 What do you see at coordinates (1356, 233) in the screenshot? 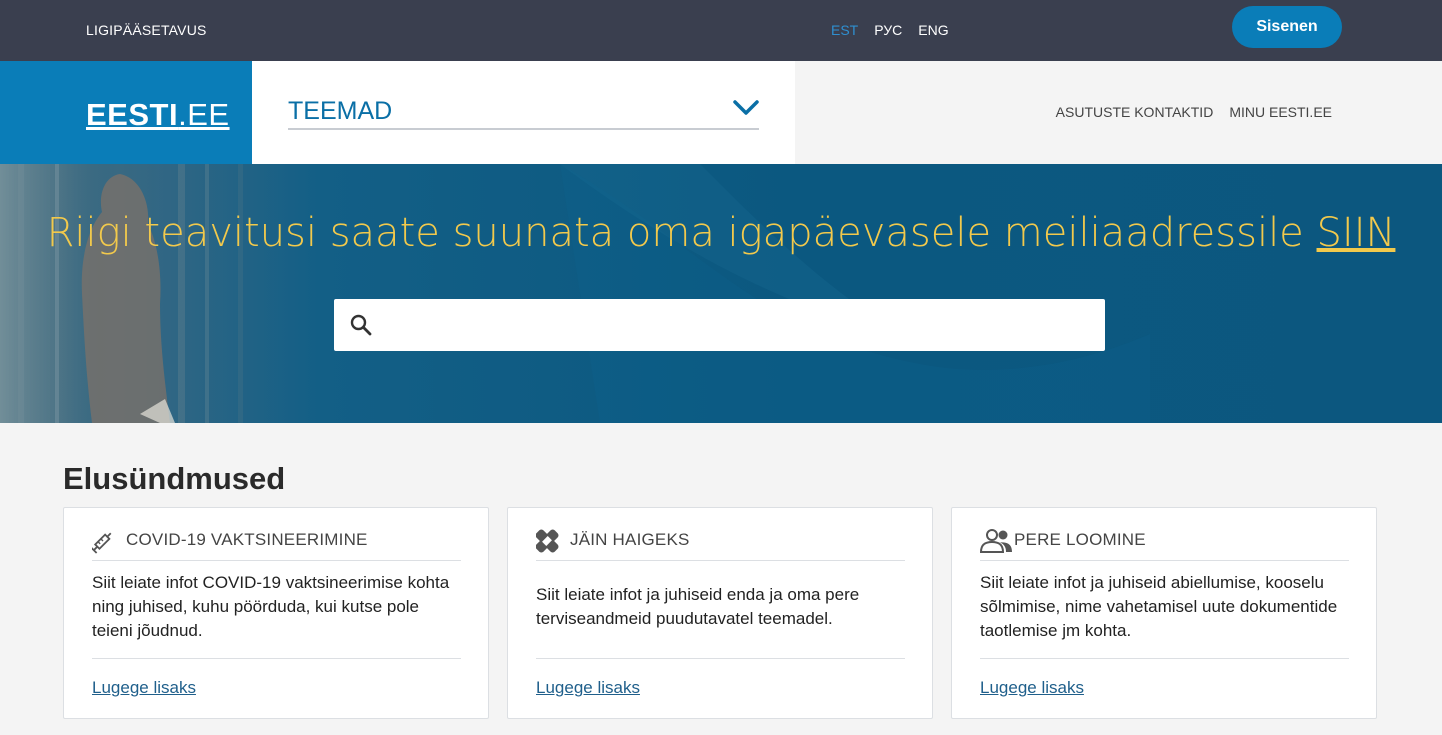
I see `hero-title-link: SIIN` at bounding box center [1356, 233].